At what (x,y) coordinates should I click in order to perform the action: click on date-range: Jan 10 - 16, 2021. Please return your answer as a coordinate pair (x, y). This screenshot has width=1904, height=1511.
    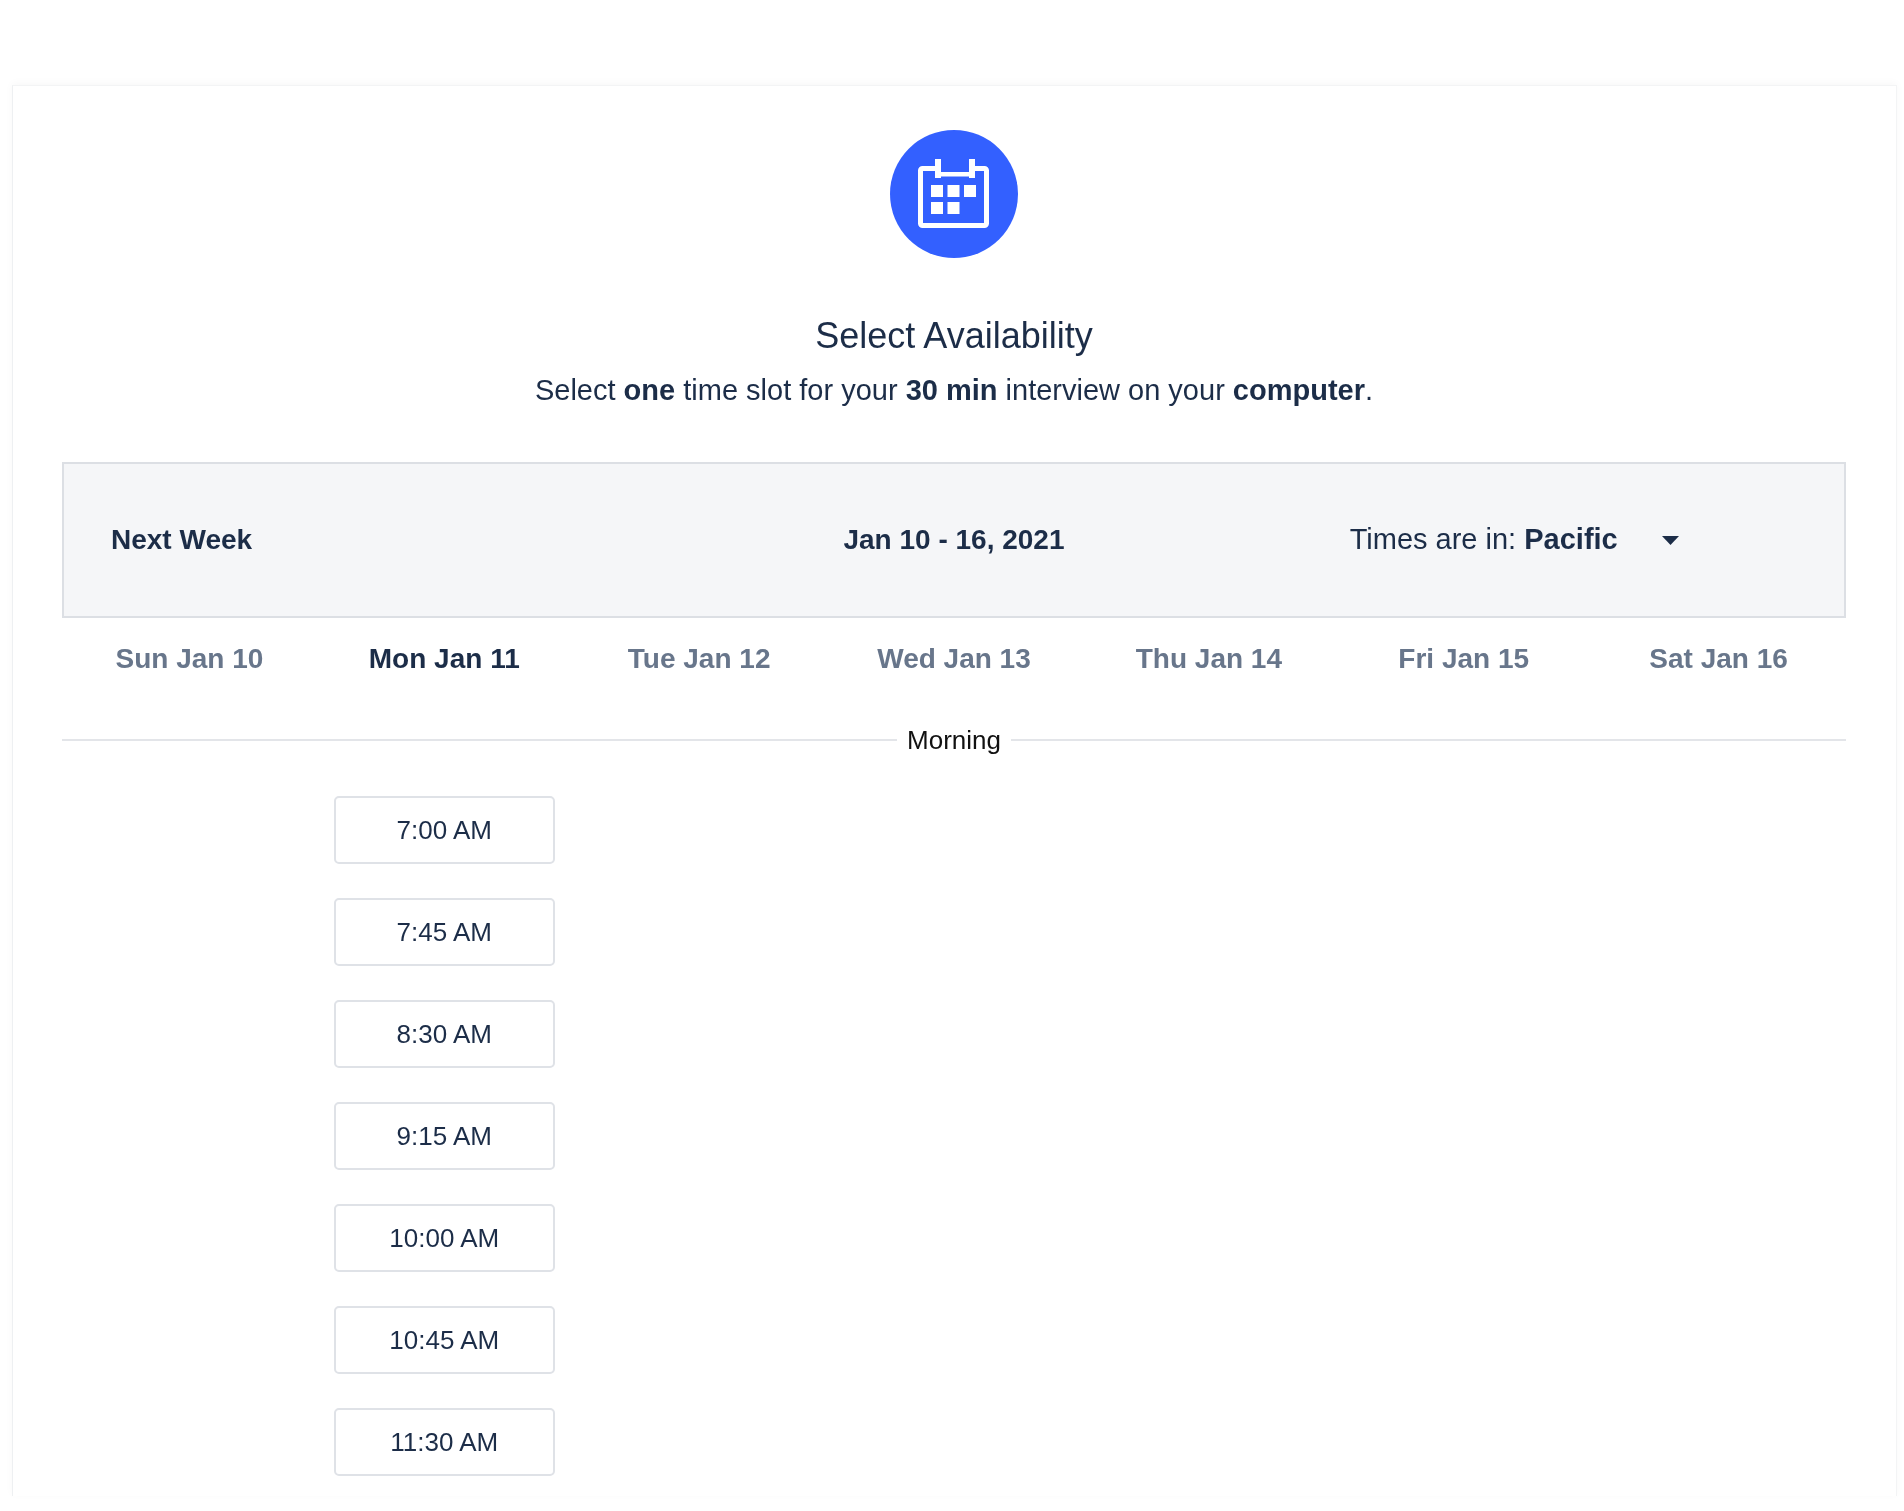
    Looking at the image, I should click on (954, 539).